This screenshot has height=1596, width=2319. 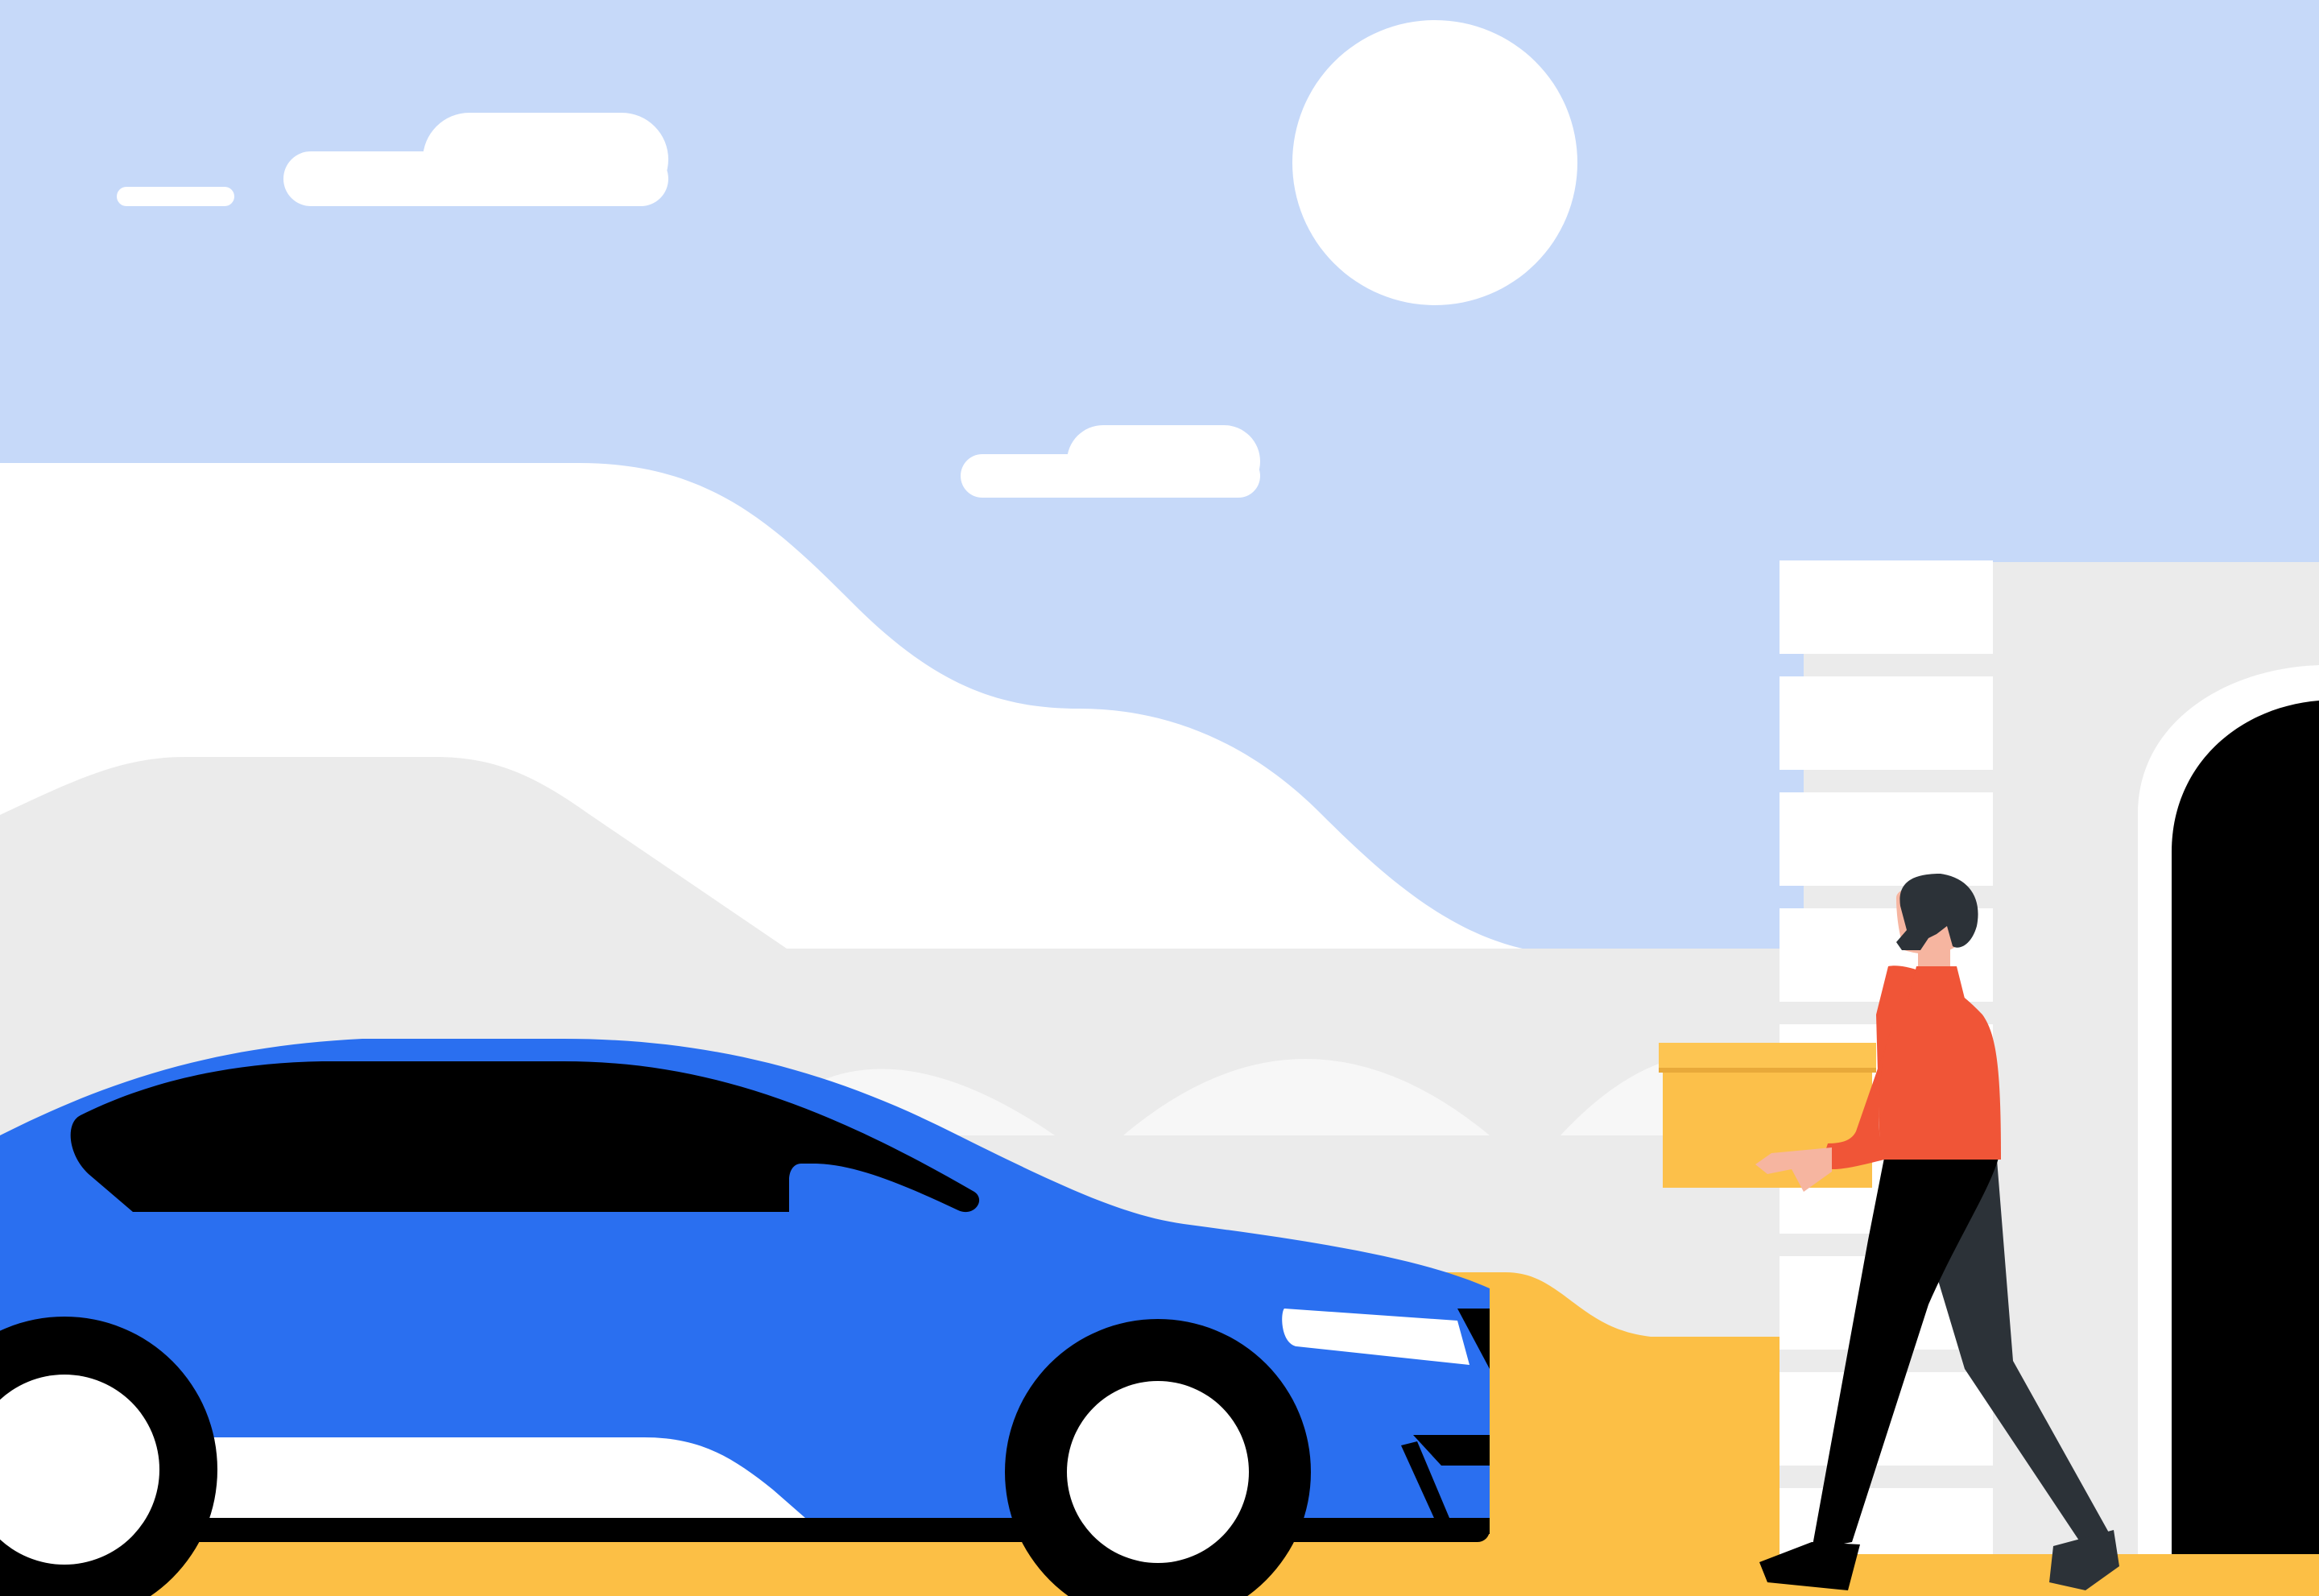 What do you see at coordinates (1434, 162) in the screenshot?
I see `sun-icon` at bounding box center [1434, 162].